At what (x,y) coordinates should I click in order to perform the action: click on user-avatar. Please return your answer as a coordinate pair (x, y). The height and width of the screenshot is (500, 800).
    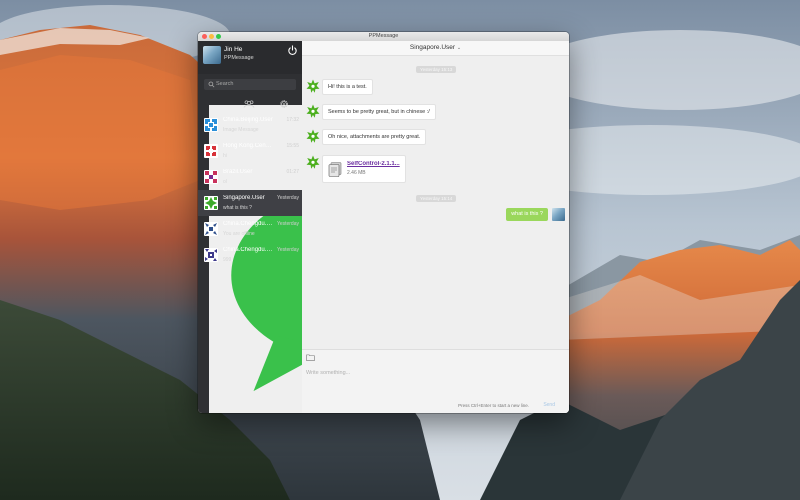
    Looking at the image, I should click on (212, 55).